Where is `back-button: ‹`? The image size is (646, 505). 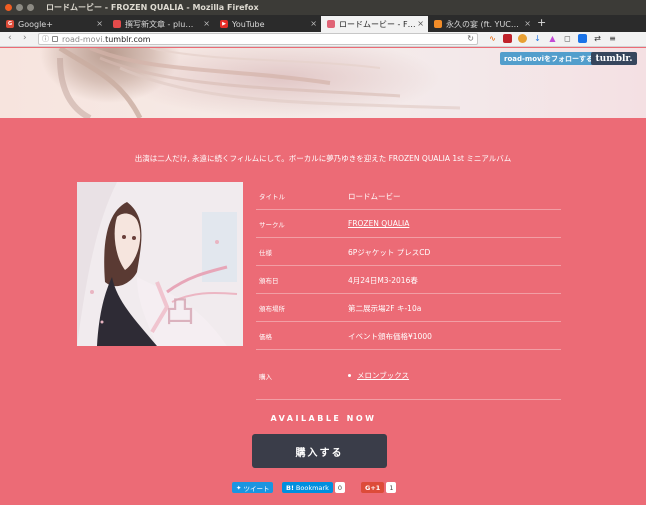 back-button: ‹ is located at coordinates (10, 38).